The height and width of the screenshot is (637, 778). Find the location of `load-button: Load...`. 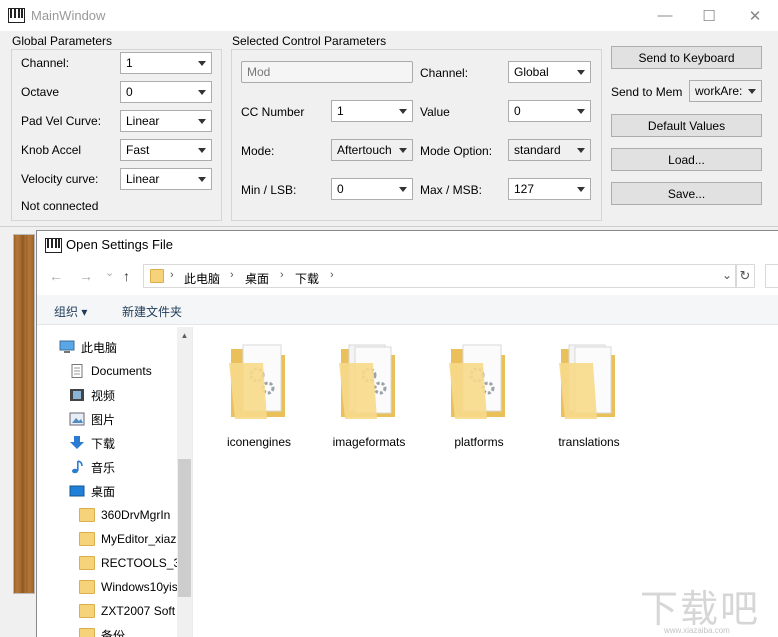

load-button: Load... is located at coordinates (686, 159).